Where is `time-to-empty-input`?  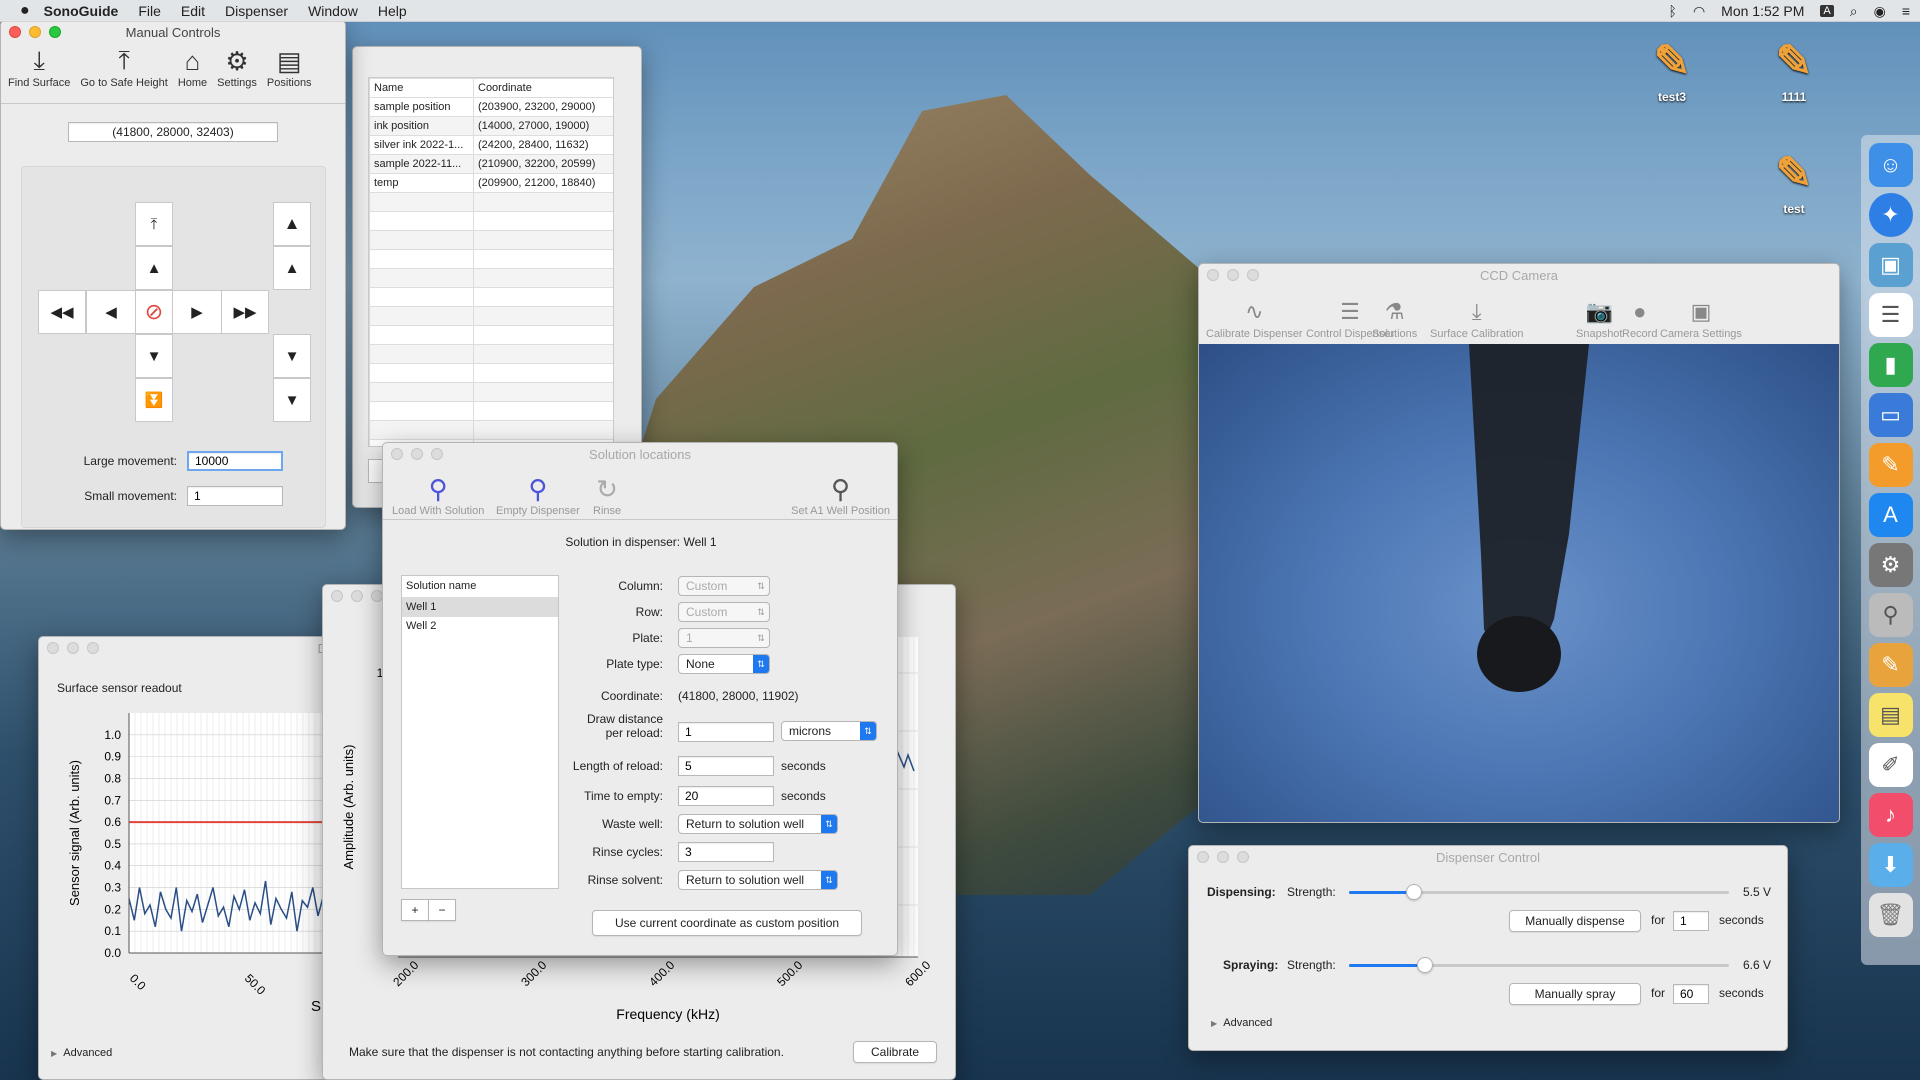
time-to-empty-input is located at coordinates (726, 796).